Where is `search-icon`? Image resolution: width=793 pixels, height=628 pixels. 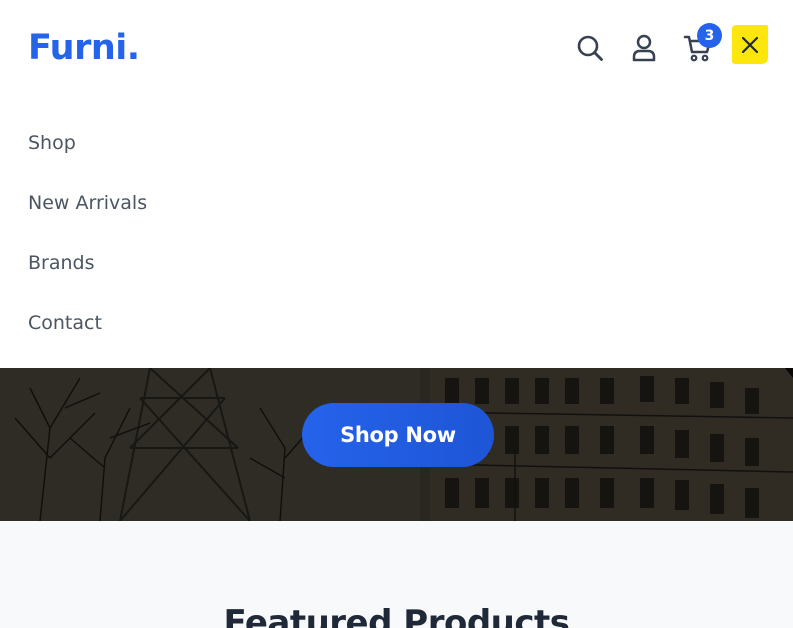 search-icon is located at coordinates (590, 48).